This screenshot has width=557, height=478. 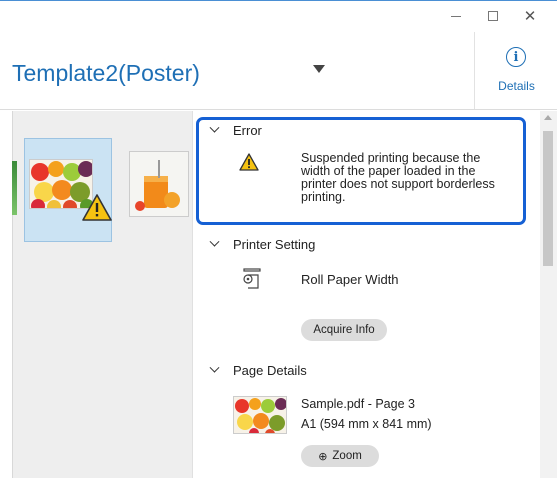 What do you see at coordinates (252, 281) in the screenshot?
I see `roll-paper-icon` at bounding box center [252, 281].